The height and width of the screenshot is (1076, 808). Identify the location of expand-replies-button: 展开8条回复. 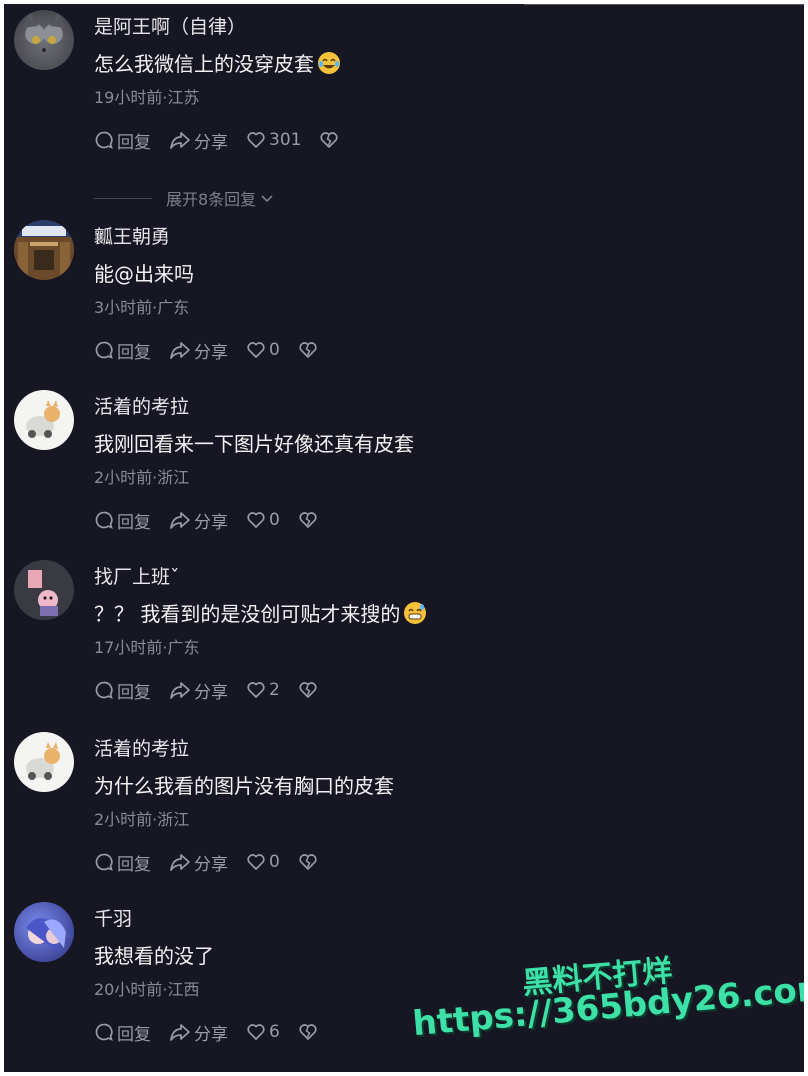
(184, 198).